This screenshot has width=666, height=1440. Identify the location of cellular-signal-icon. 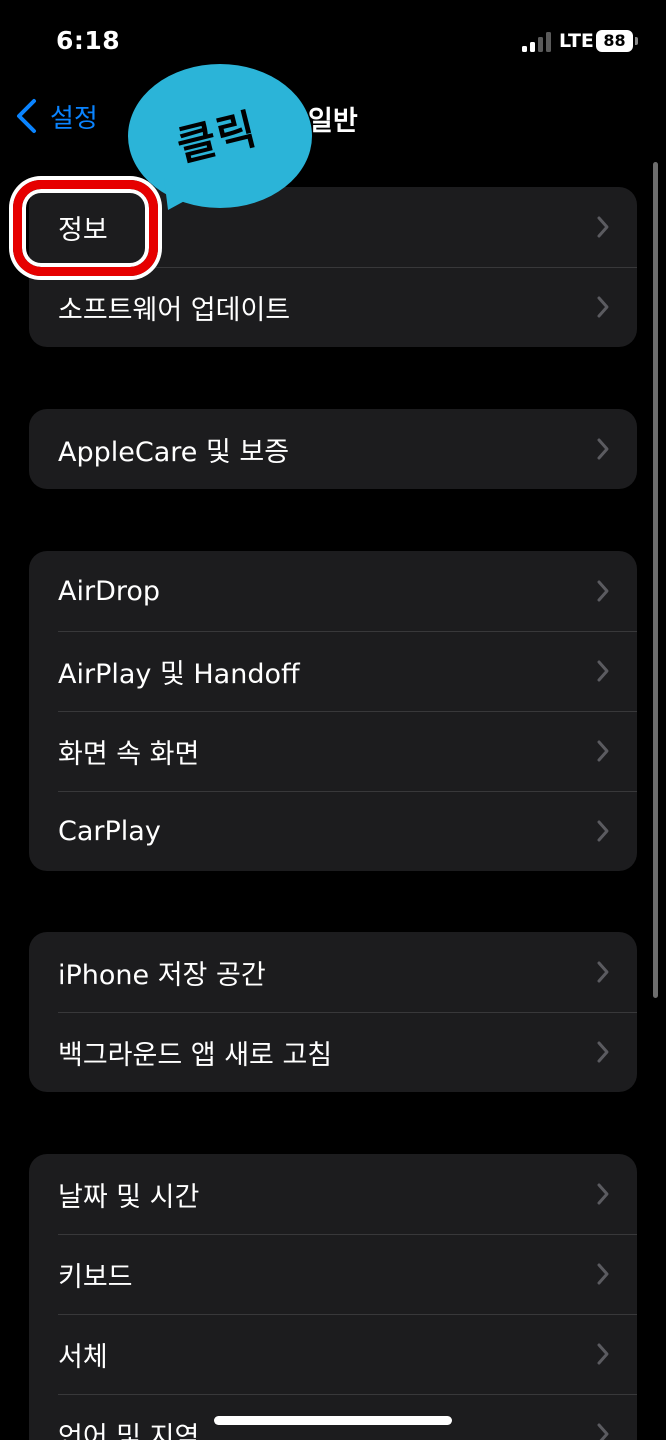
(537, 42).